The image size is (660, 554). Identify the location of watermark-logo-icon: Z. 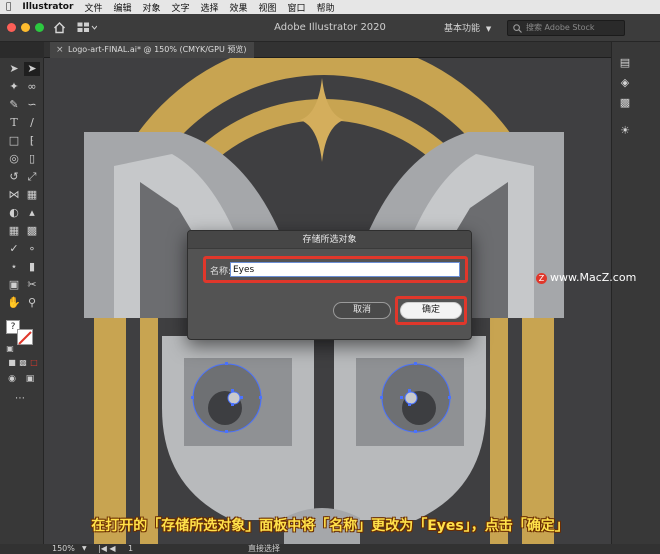
(541, 278).